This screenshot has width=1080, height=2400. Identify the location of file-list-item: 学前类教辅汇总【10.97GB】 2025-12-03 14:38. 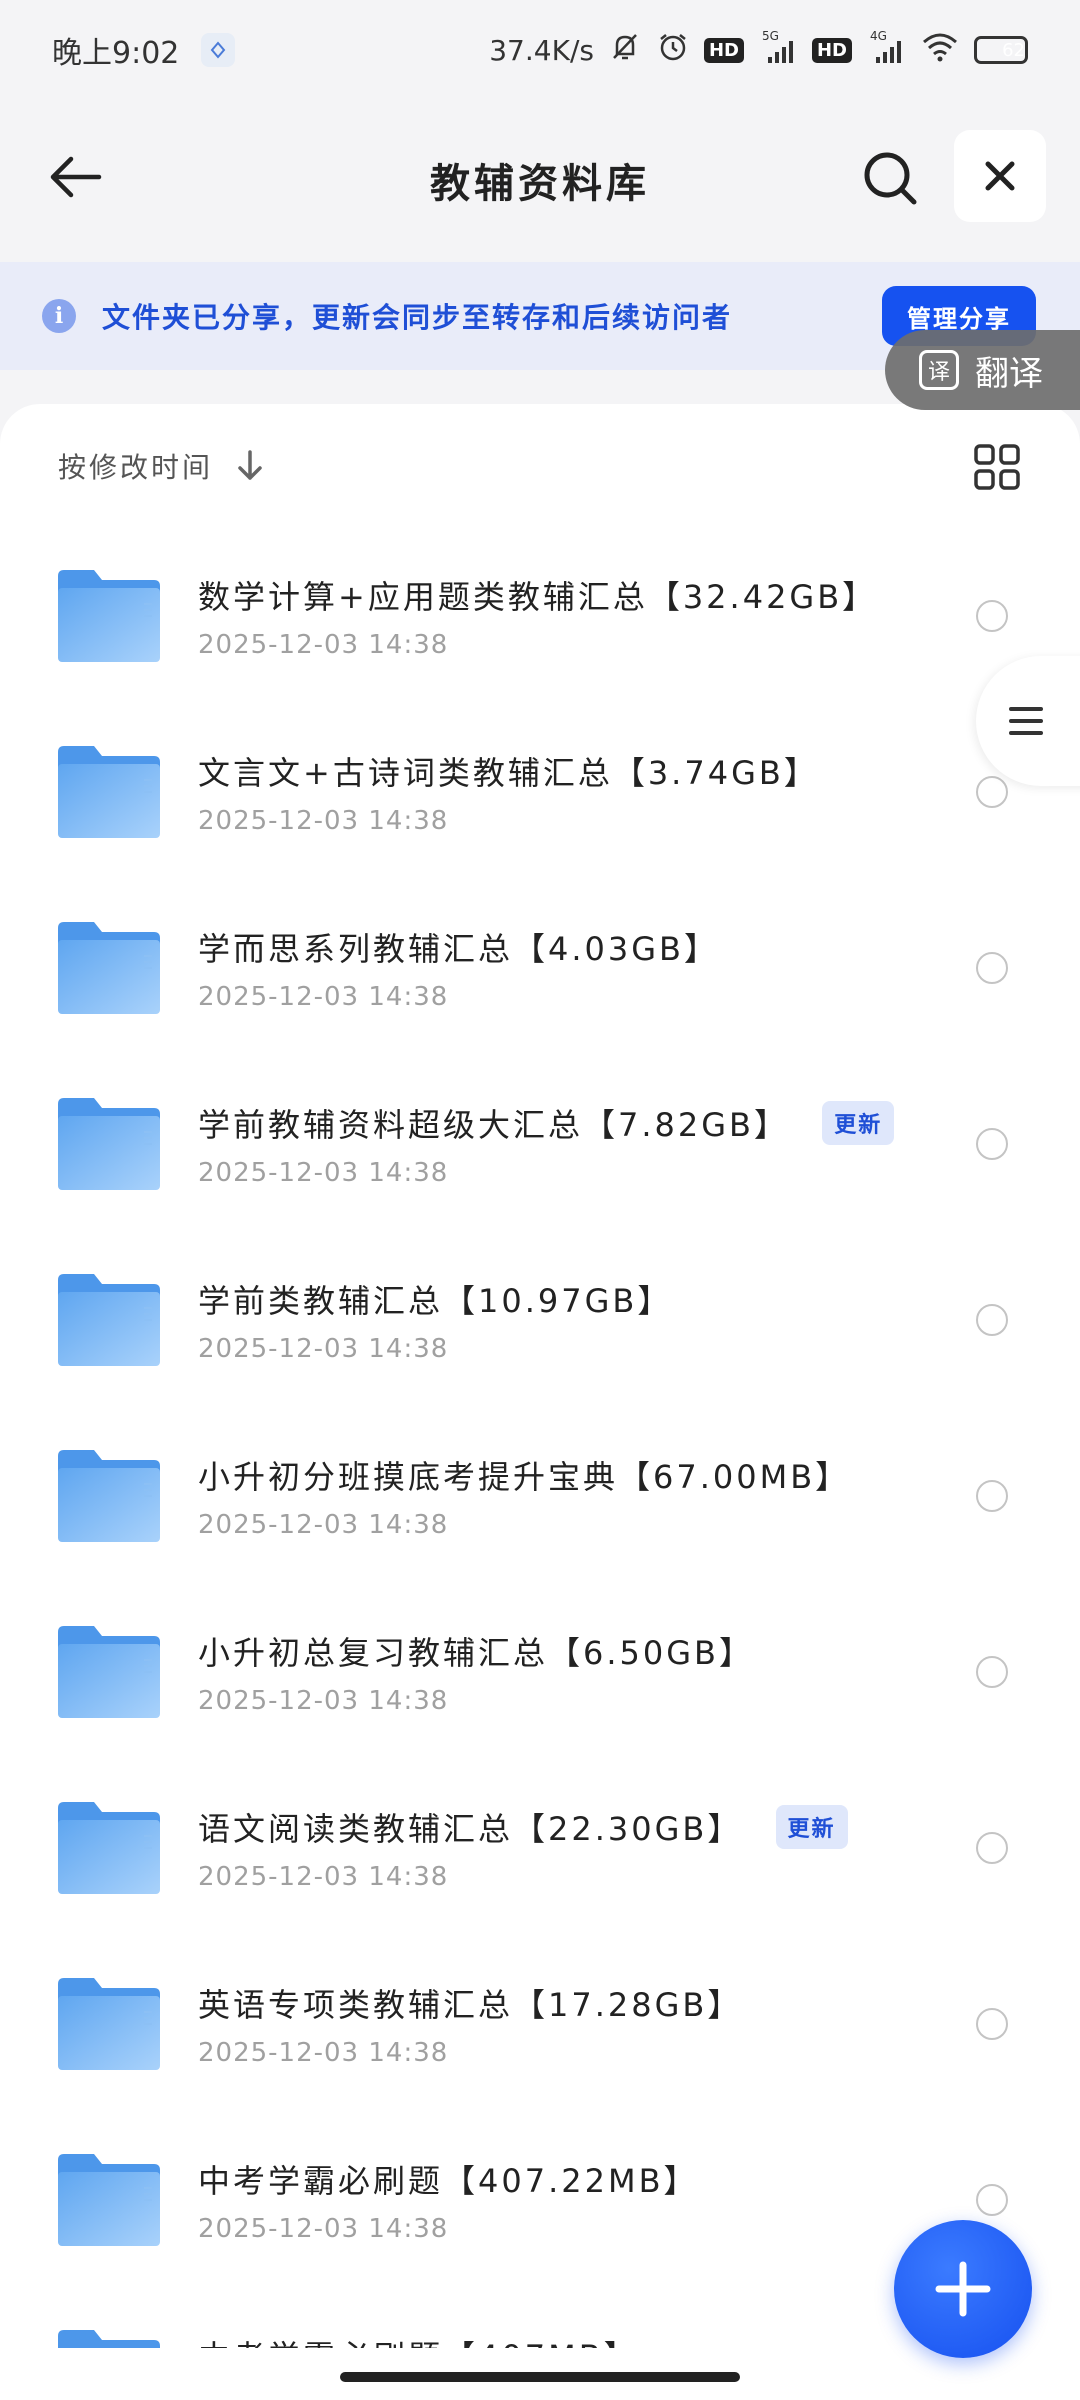
(540, 1320).